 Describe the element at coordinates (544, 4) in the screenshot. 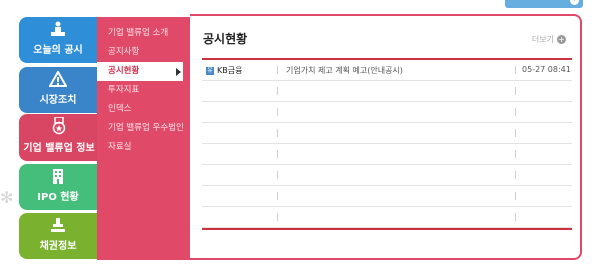

I see `top-right-button: ›` at that location.